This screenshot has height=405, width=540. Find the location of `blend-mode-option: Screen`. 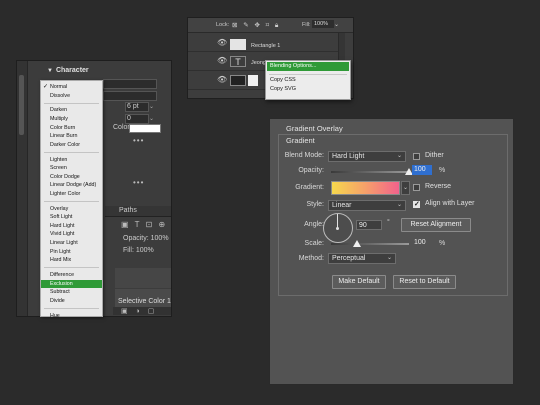

blend-mode-option: Screen is located at coordinates (71, 168).